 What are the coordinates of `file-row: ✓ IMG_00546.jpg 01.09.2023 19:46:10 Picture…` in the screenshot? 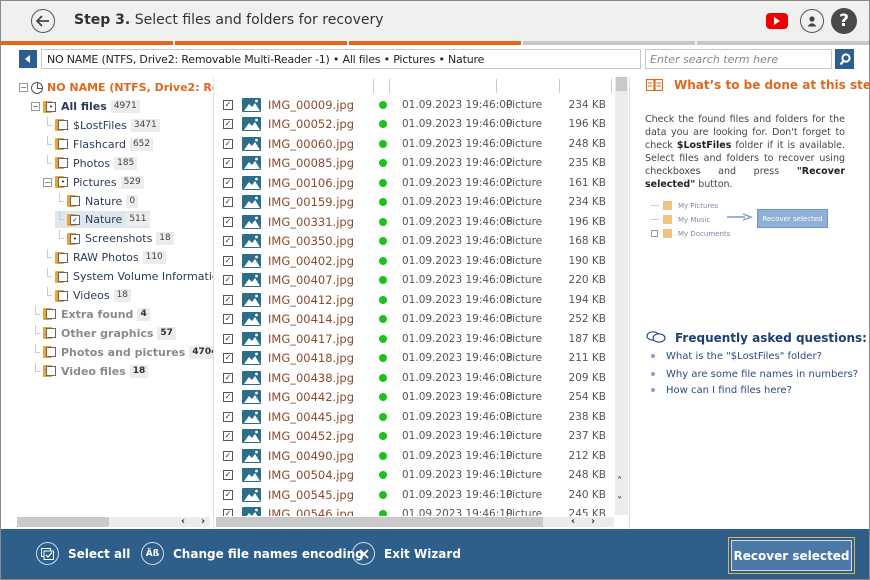 It's located at (415, 510).